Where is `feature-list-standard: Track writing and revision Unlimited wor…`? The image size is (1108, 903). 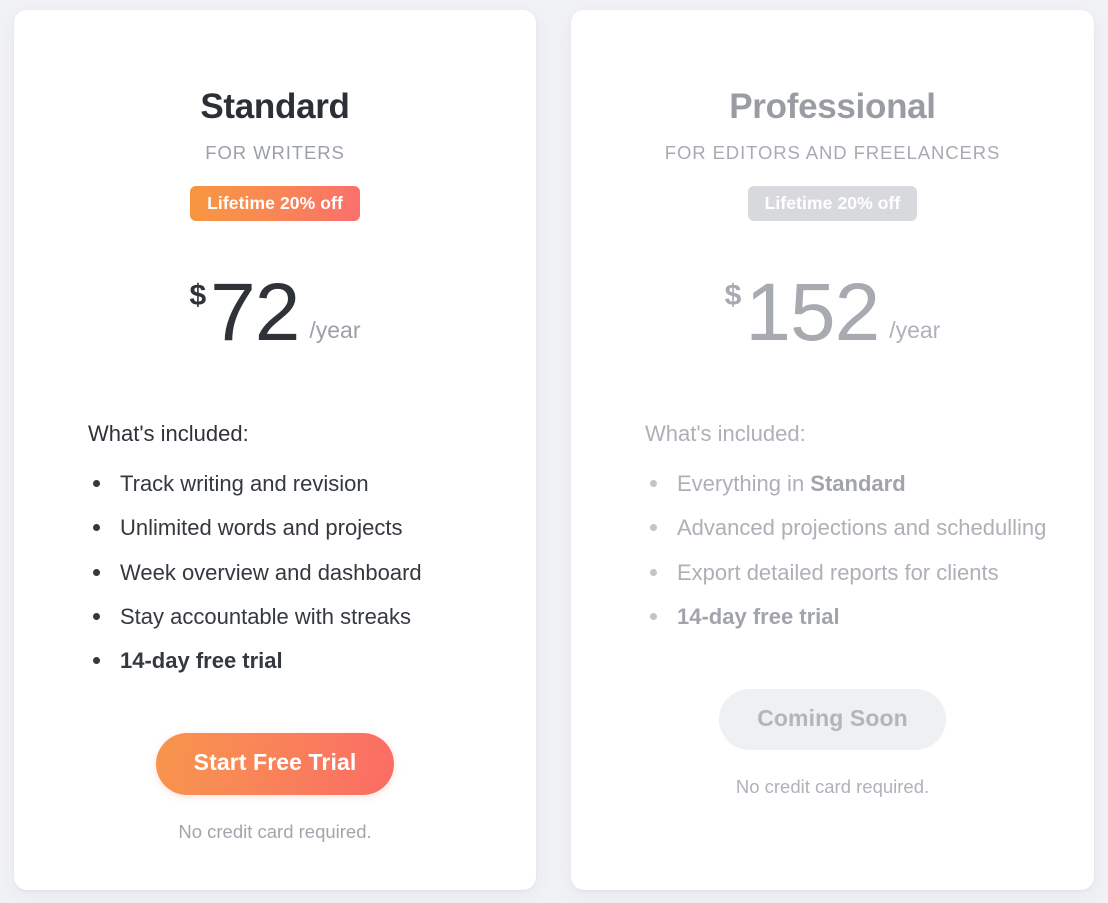
feature-list-standard: Track writing and revision Unlimited wor… is located at coordinates (292, 572).